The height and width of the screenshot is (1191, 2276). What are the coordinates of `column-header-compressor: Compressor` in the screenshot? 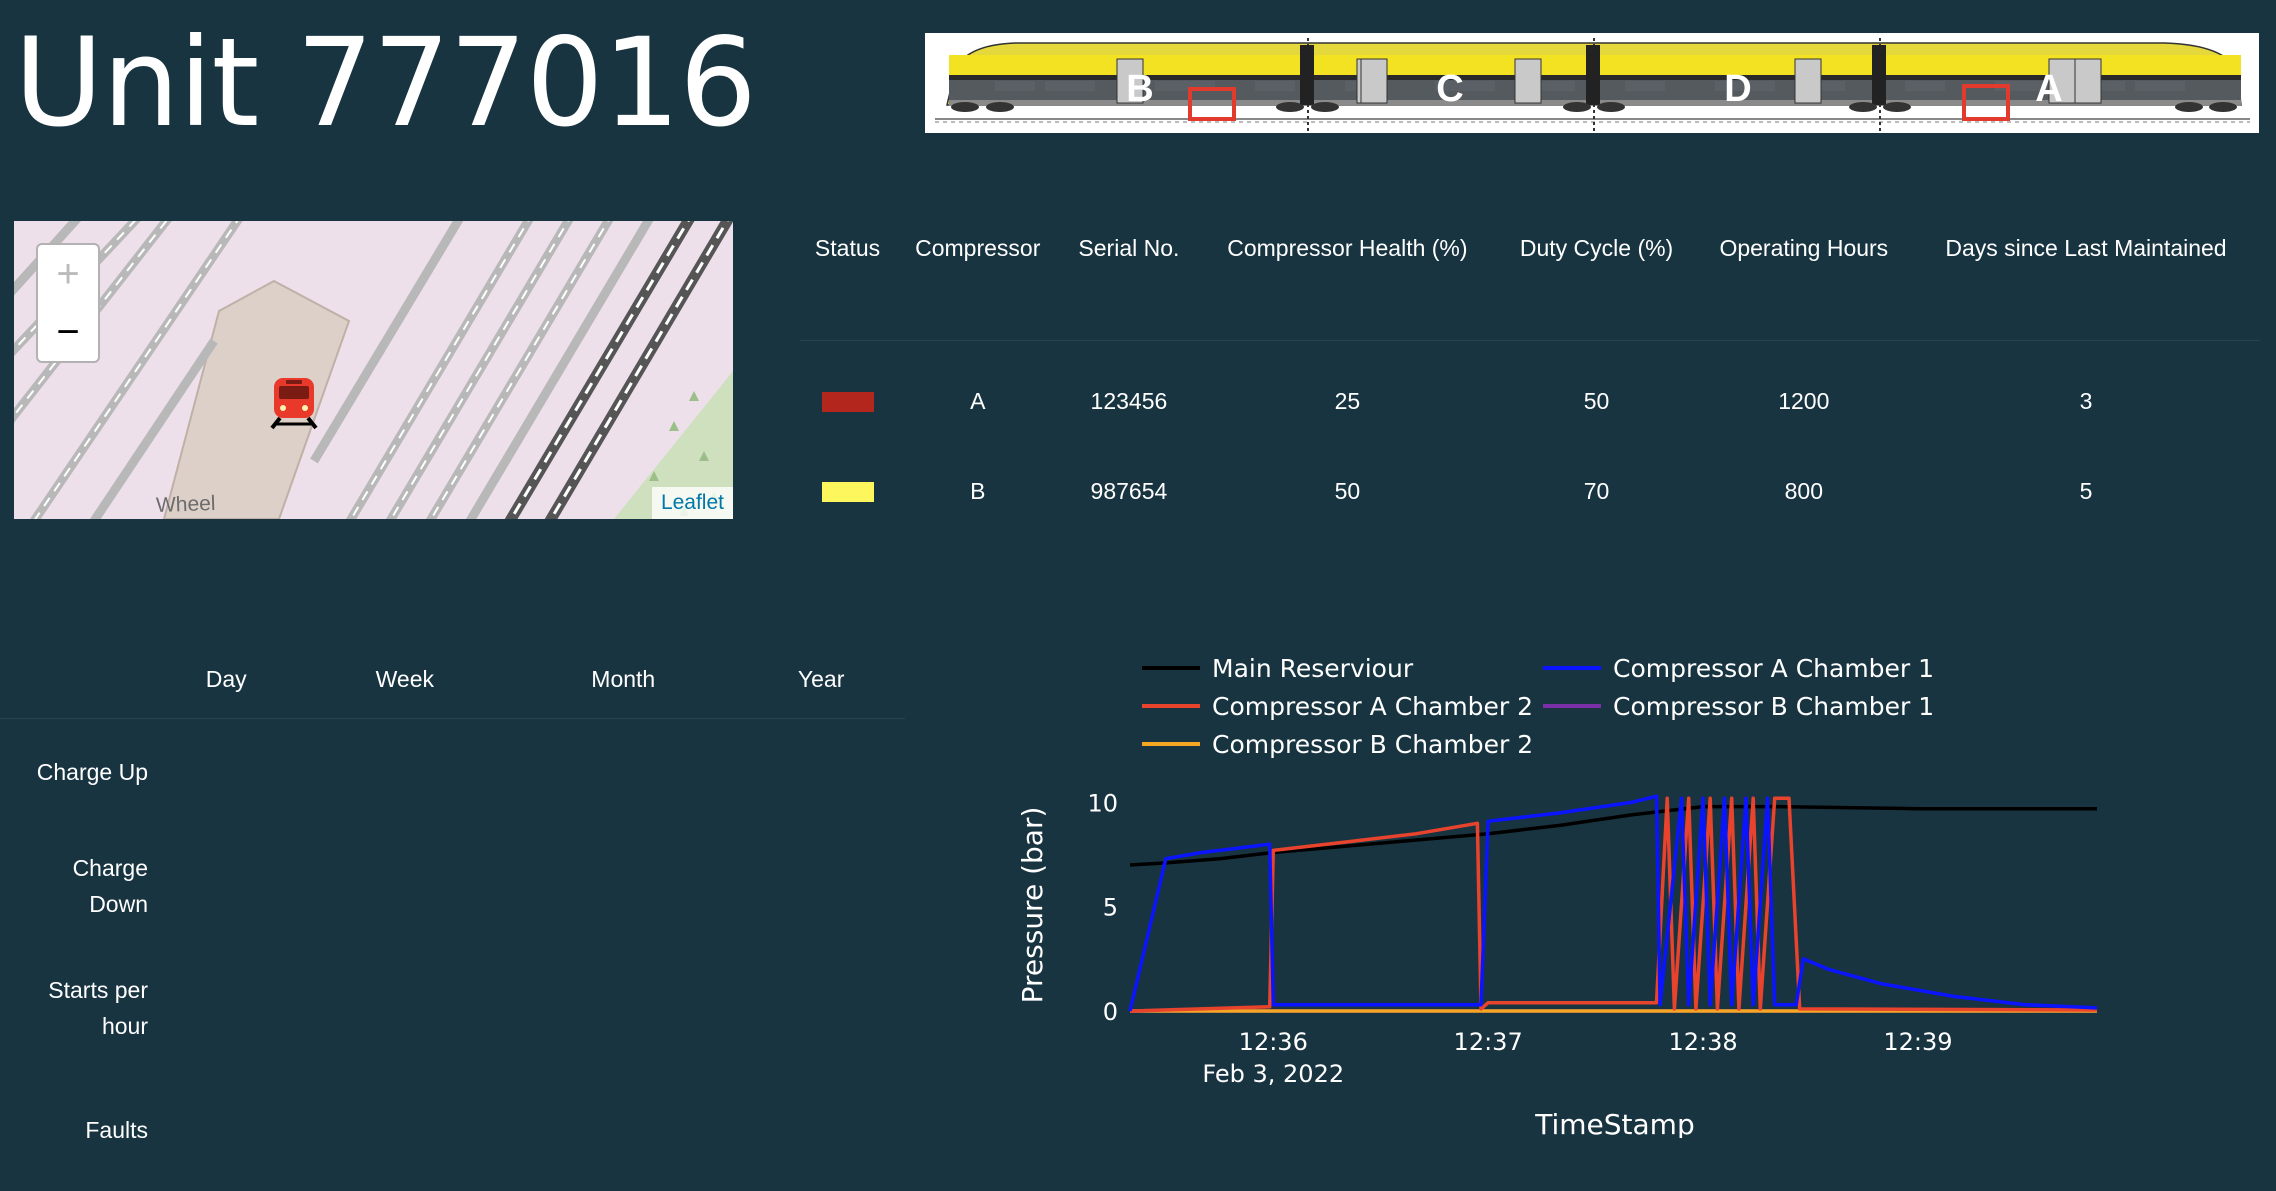 It's located at (978, 280).